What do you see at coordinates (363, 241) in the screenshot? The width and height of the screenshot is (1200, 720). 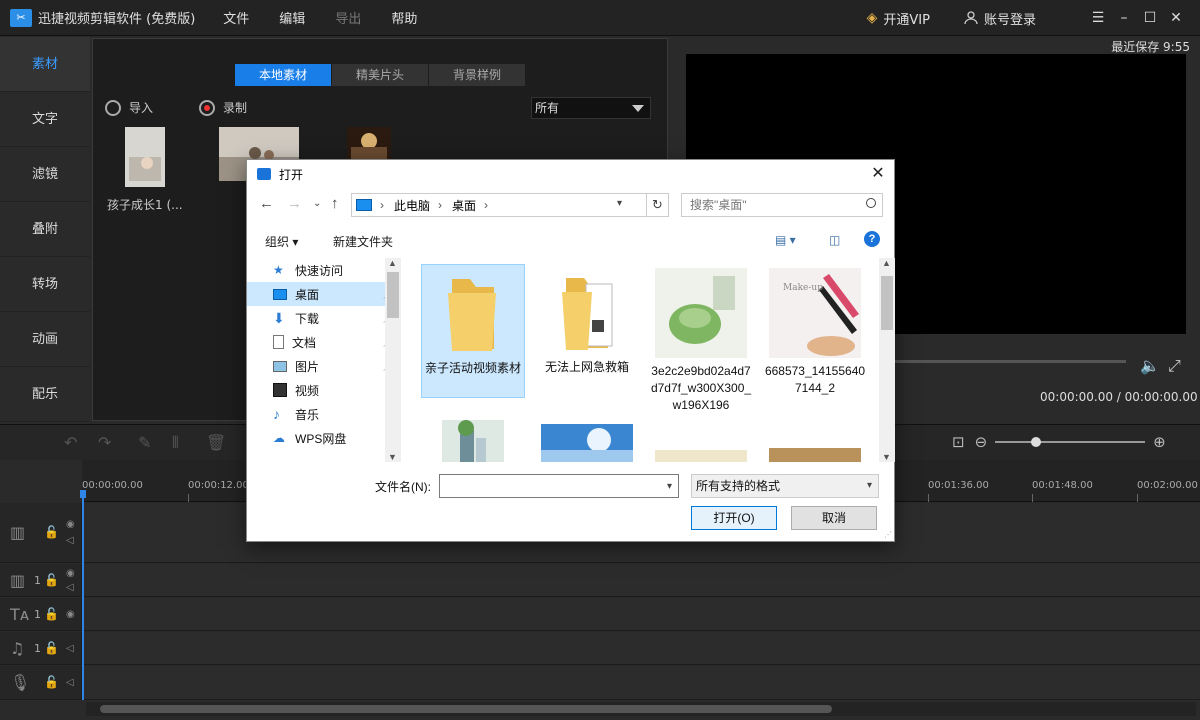 I see `new-folder-button: 新建文件夹` at bounding box center [363, 241].